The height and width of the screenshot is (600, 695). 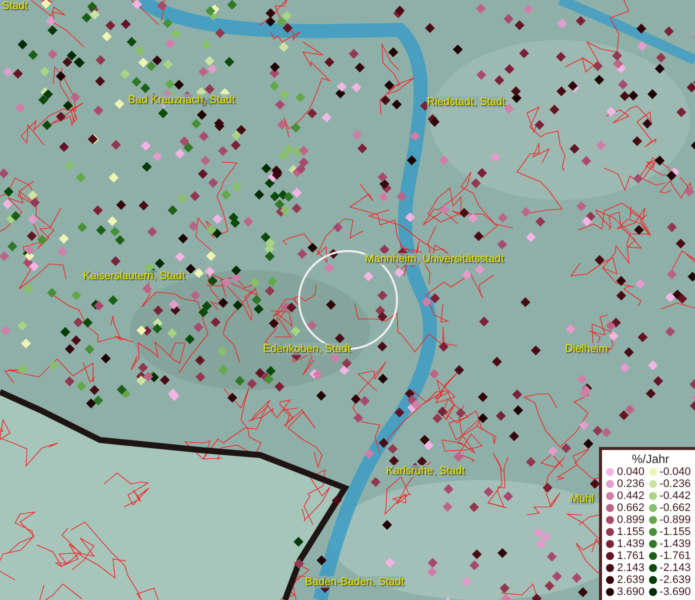 I want to click on legend-value: -3.690, so click(x=675, y=592).